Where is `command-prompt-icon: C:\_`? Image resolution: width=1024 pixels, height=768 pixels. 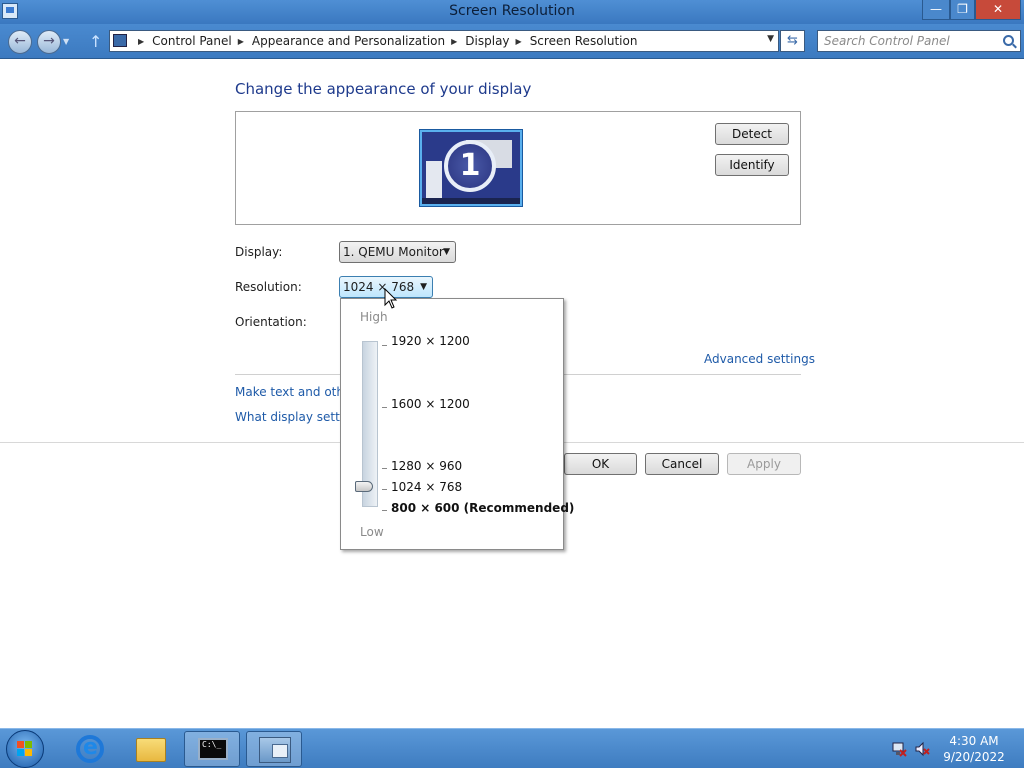 command-prompt-icon: C:\_ is located at coordinates (213, 749).